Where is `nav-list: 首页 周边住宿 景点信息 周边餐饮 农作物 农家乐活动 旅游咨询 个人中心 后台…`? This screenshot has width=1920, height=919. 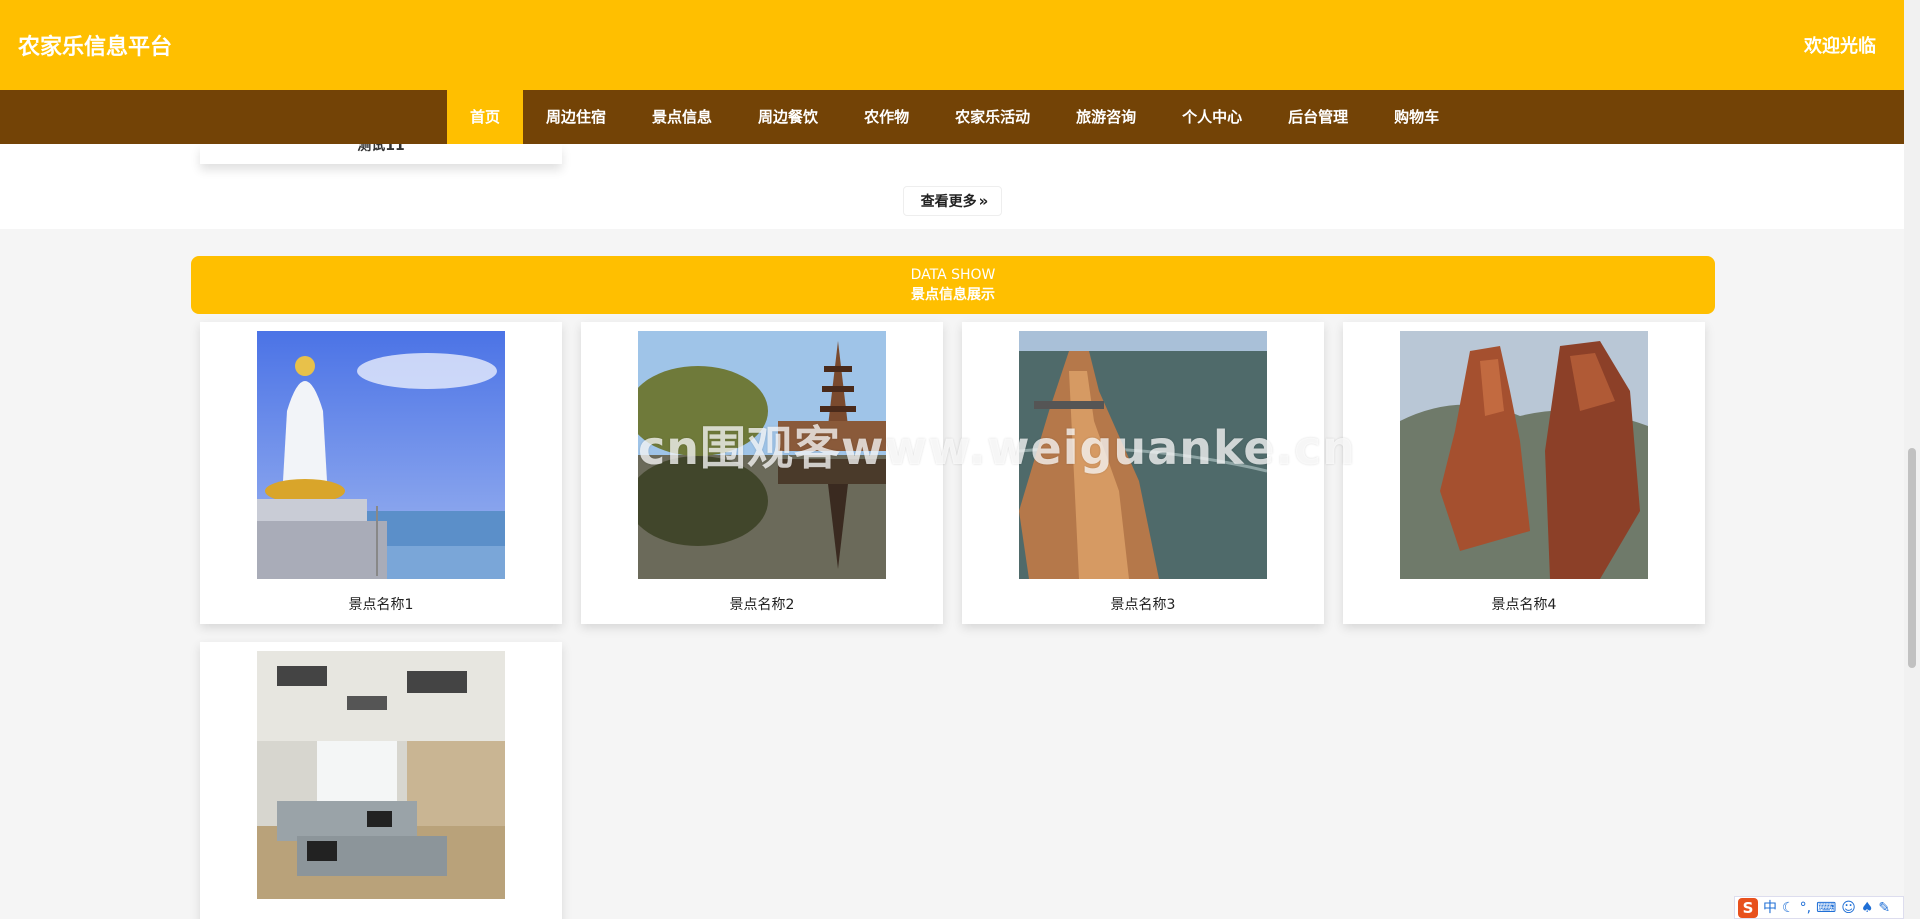
nav-list: 首页 周边住宿 景点信息 周边餐饮 农作物 农家乐活动 旅游咨询 个人中心 后台… is located at coordinates (954, 117).